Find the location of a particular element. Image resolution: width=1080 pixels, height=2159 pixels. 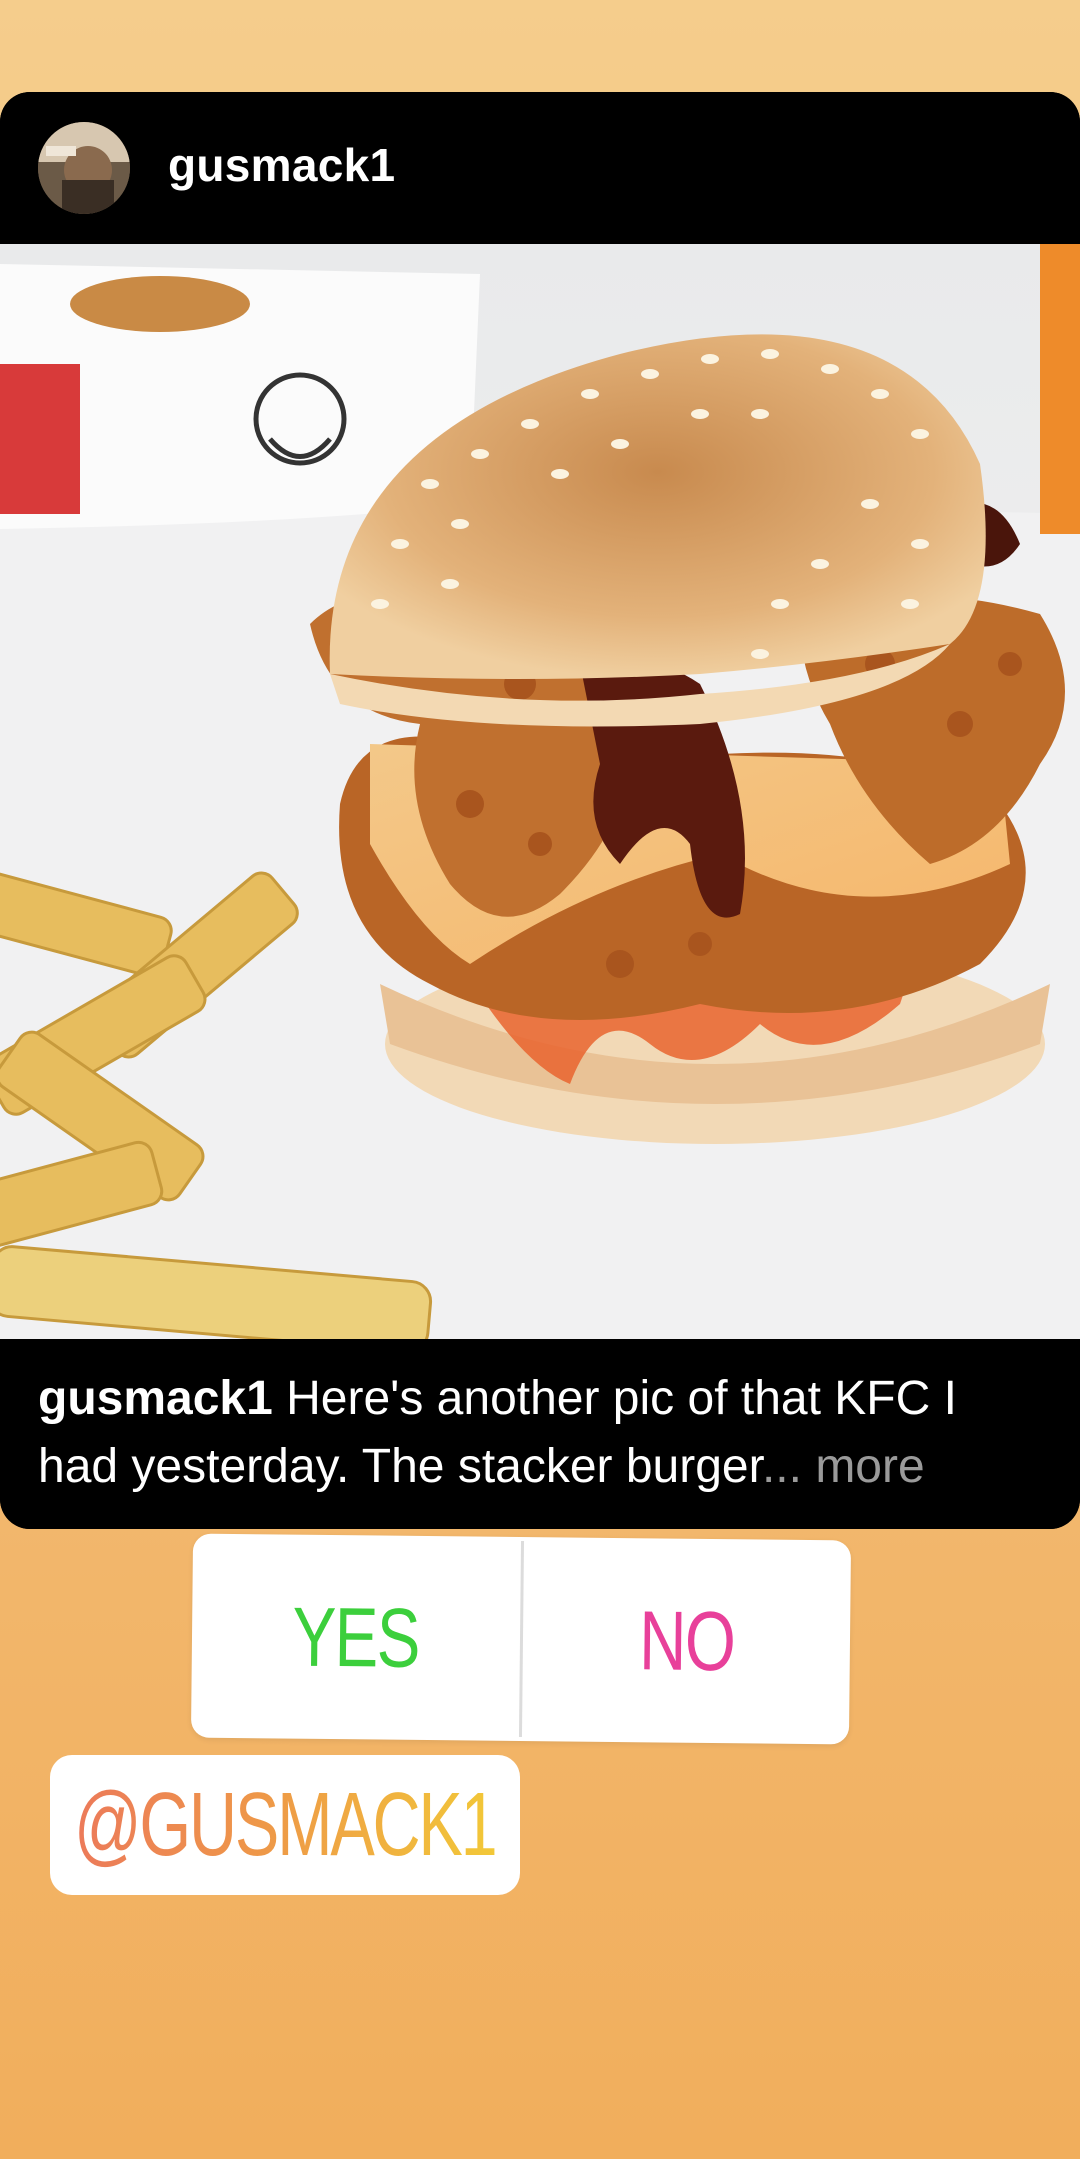

poll-divider is located at coordinates (521, 1639).